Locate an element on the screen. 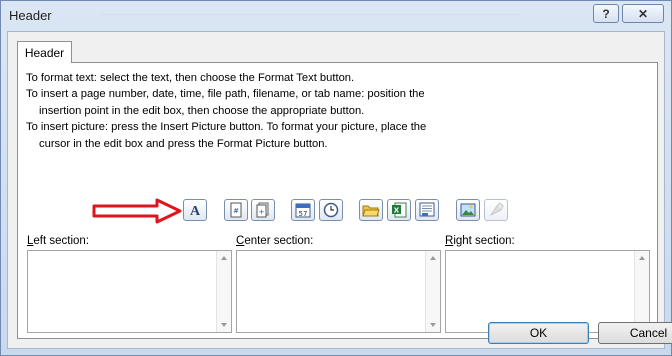 The image size is (672, 356). format-picture-icon is located at coordinates (496, 209).